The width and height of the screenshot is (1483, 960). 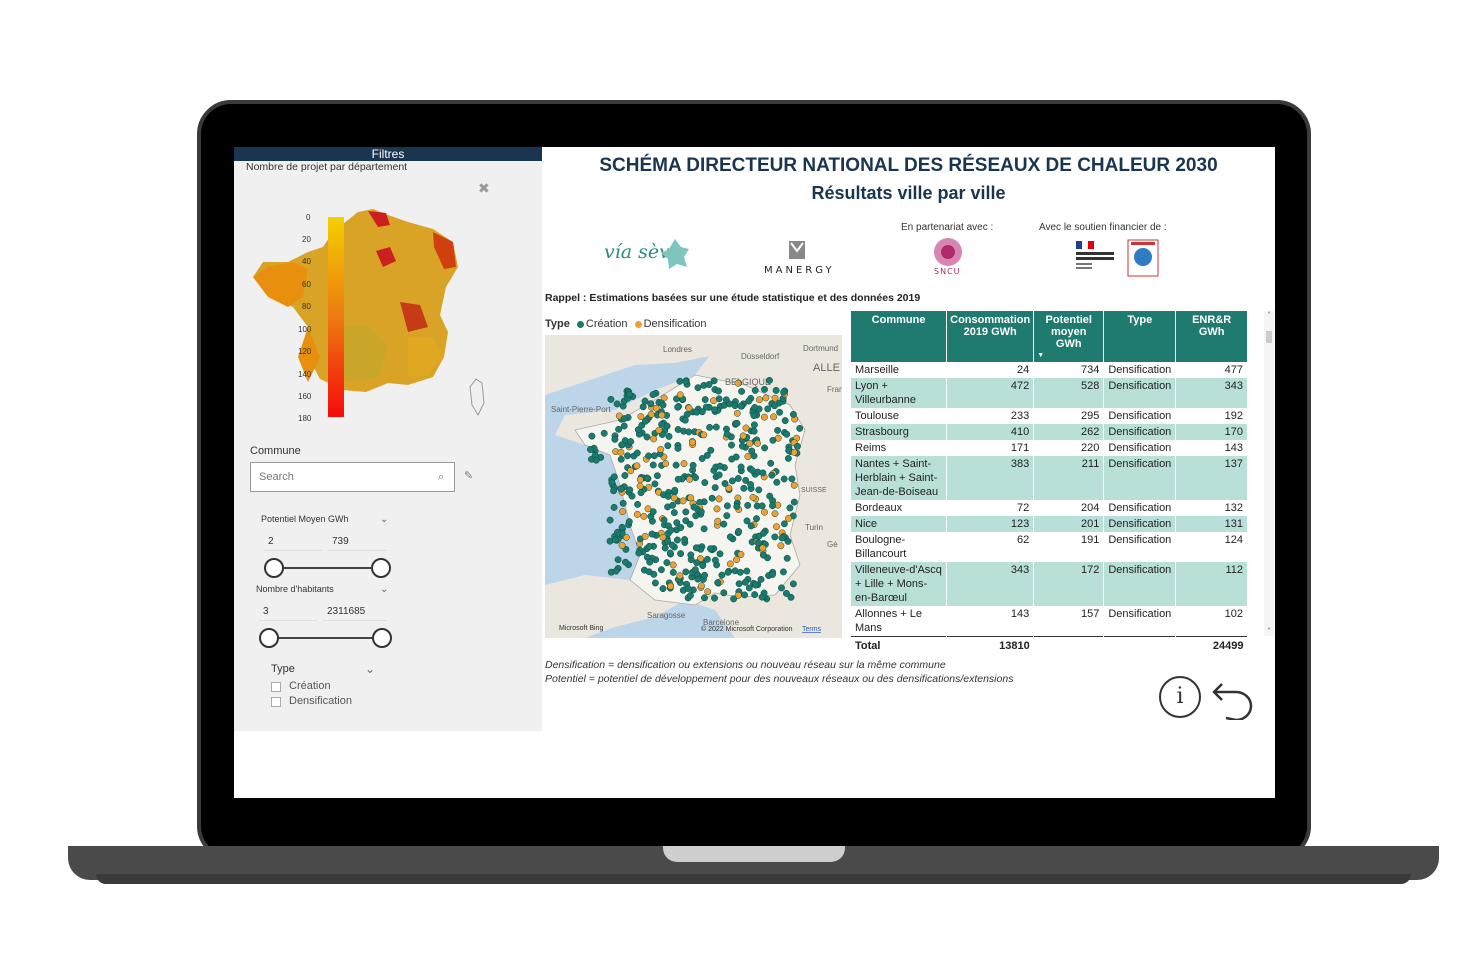 I want to click on header-consommation: Consommation 2019 GWh, so click(x=990, y=336).